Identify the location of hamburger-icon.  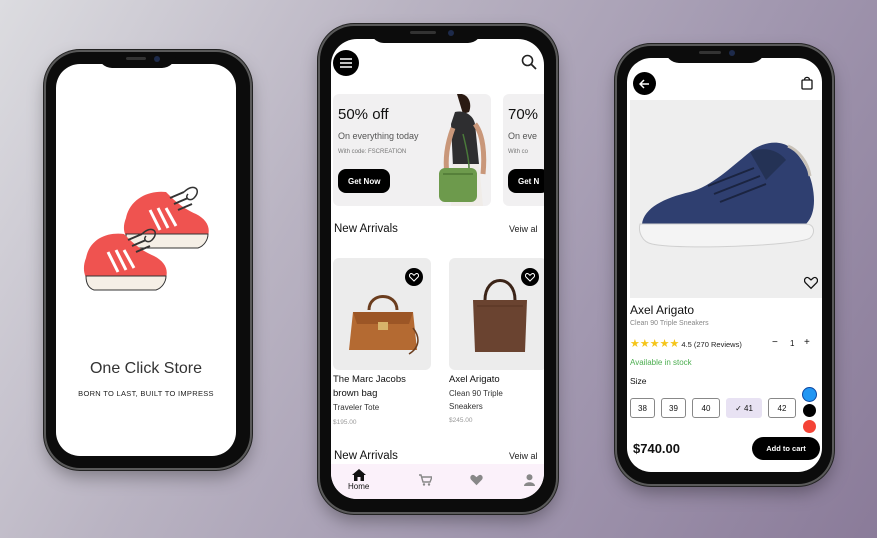
(346, 63).